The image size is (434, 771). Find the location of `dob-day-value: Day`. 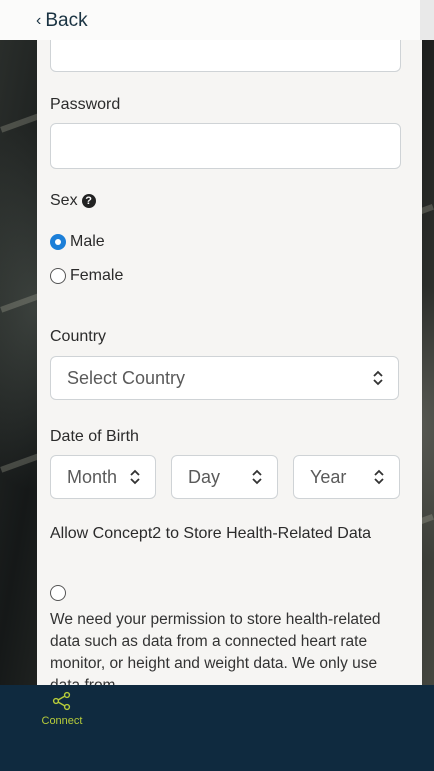

dob-day-value: Day is located at coordinates (204, 476).